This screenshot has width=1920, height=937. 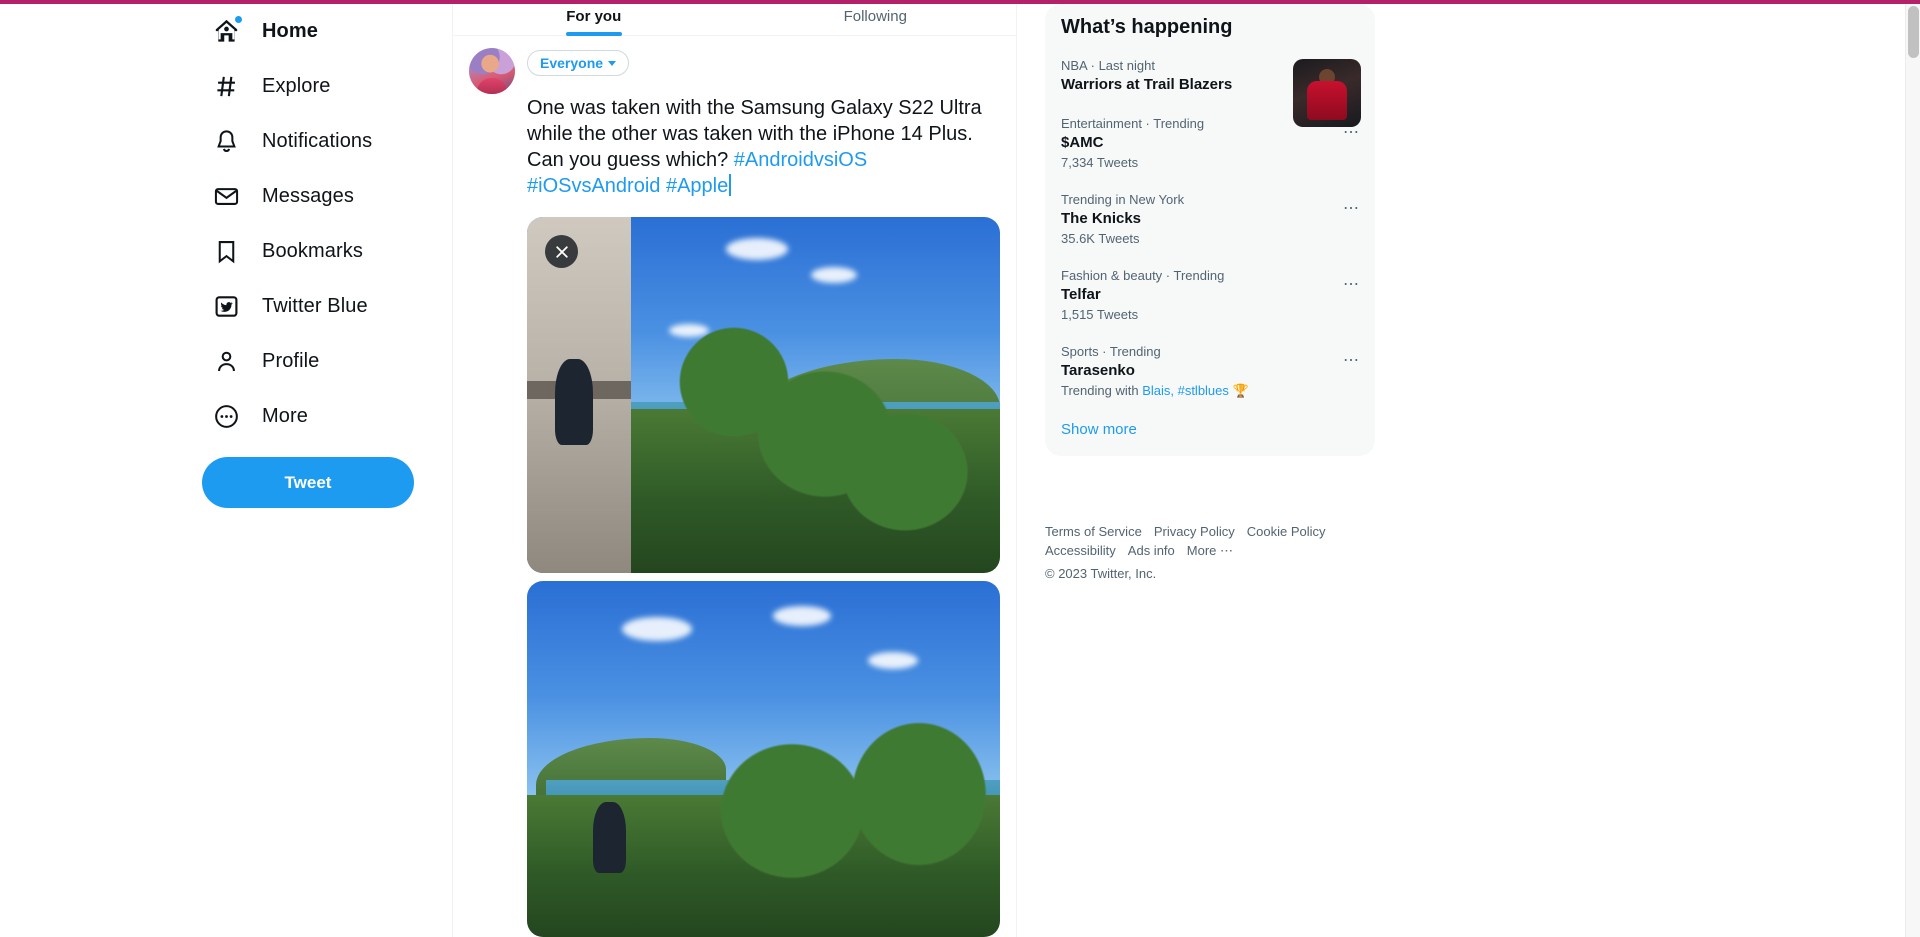 I want to click on sidebar-item-label-more: More, so click(x=285, y=416).